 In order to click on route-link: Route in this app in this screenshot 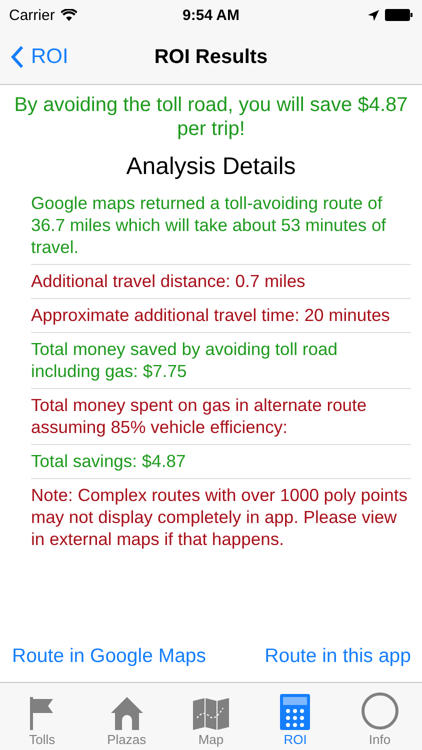, I will do `click(337, 656)`.